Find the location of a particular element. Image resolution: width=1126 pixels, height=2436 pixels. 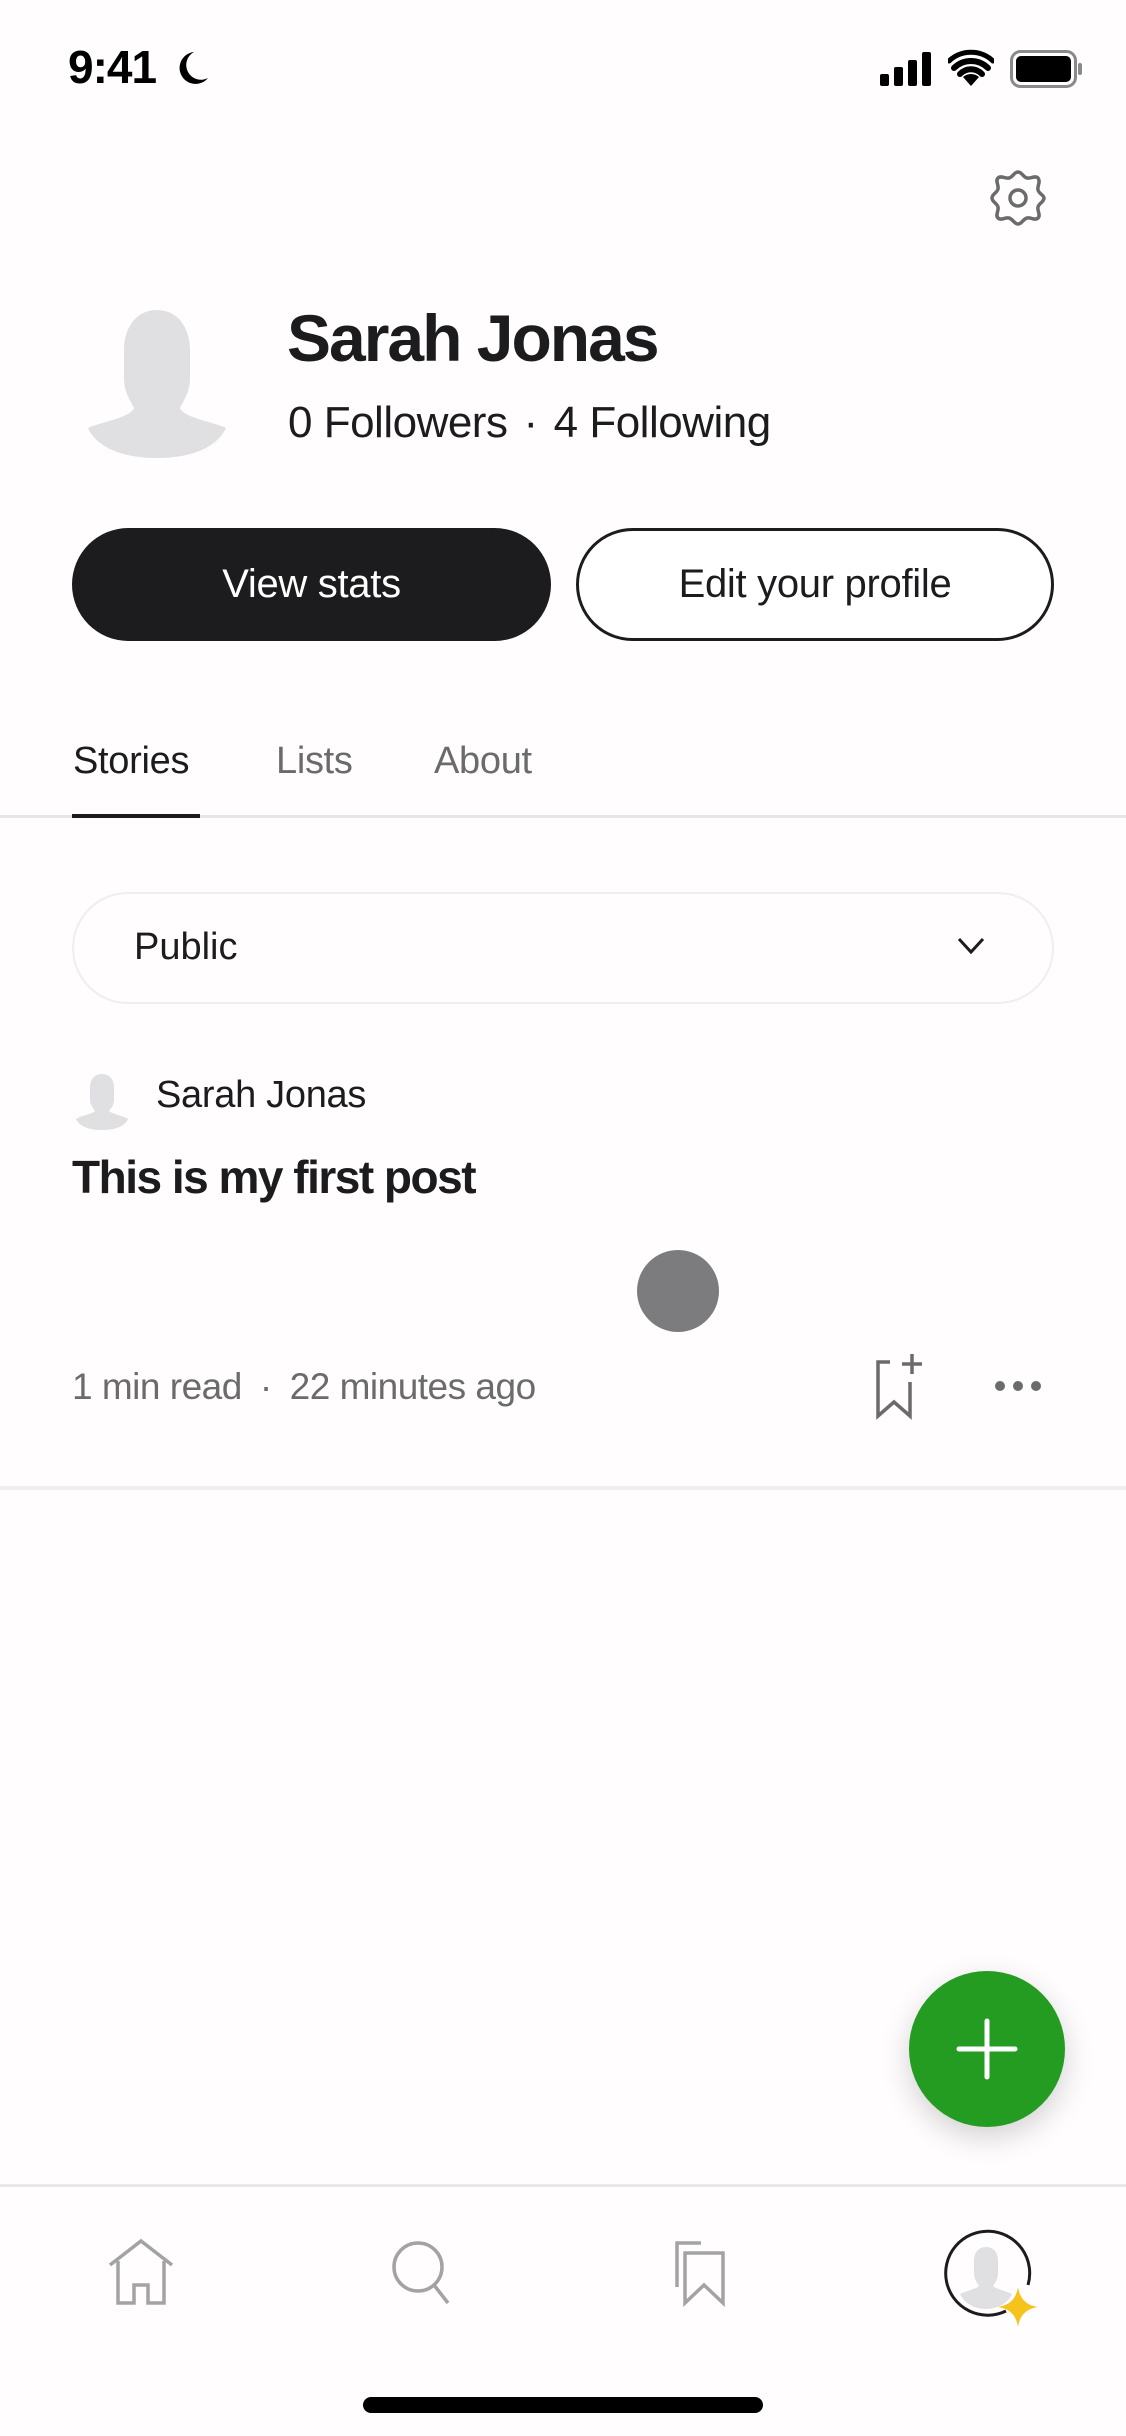

story-meta: 1 min read · 22 minutes ago is located at coordinates (304, 1387).